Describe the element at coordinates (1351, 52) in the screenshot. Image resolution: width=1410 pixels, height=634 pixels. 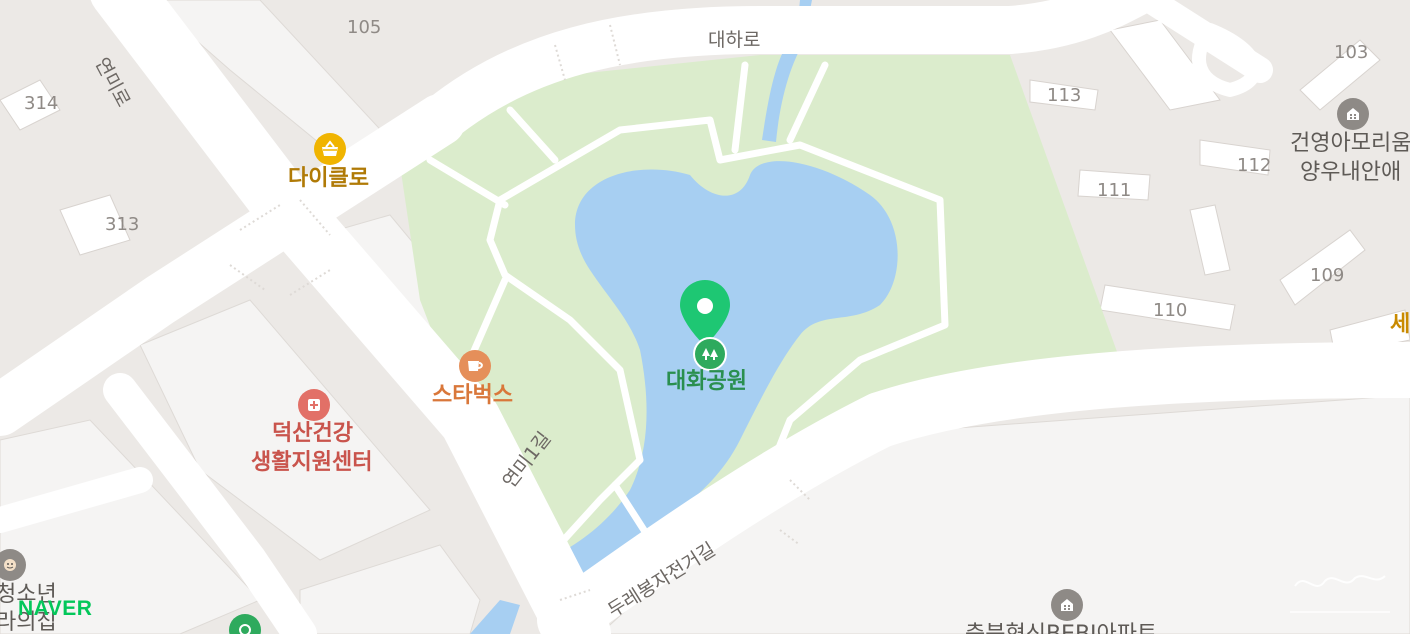
I see `building-number: 103` at that location.